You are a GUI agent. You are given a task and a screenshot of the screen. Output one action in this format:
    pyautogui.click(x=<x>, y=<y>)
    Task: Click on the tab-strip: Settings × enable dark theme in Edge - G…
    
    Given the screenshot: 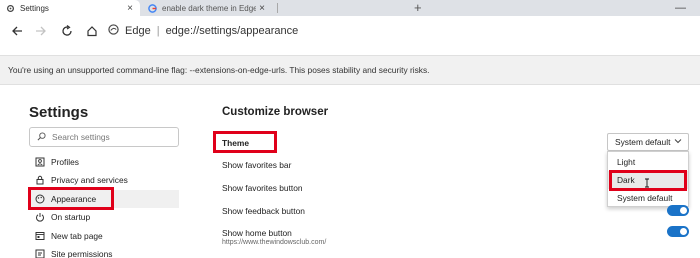 What is the action you would take?
    pyautogui.click(x=350, y=8)
    